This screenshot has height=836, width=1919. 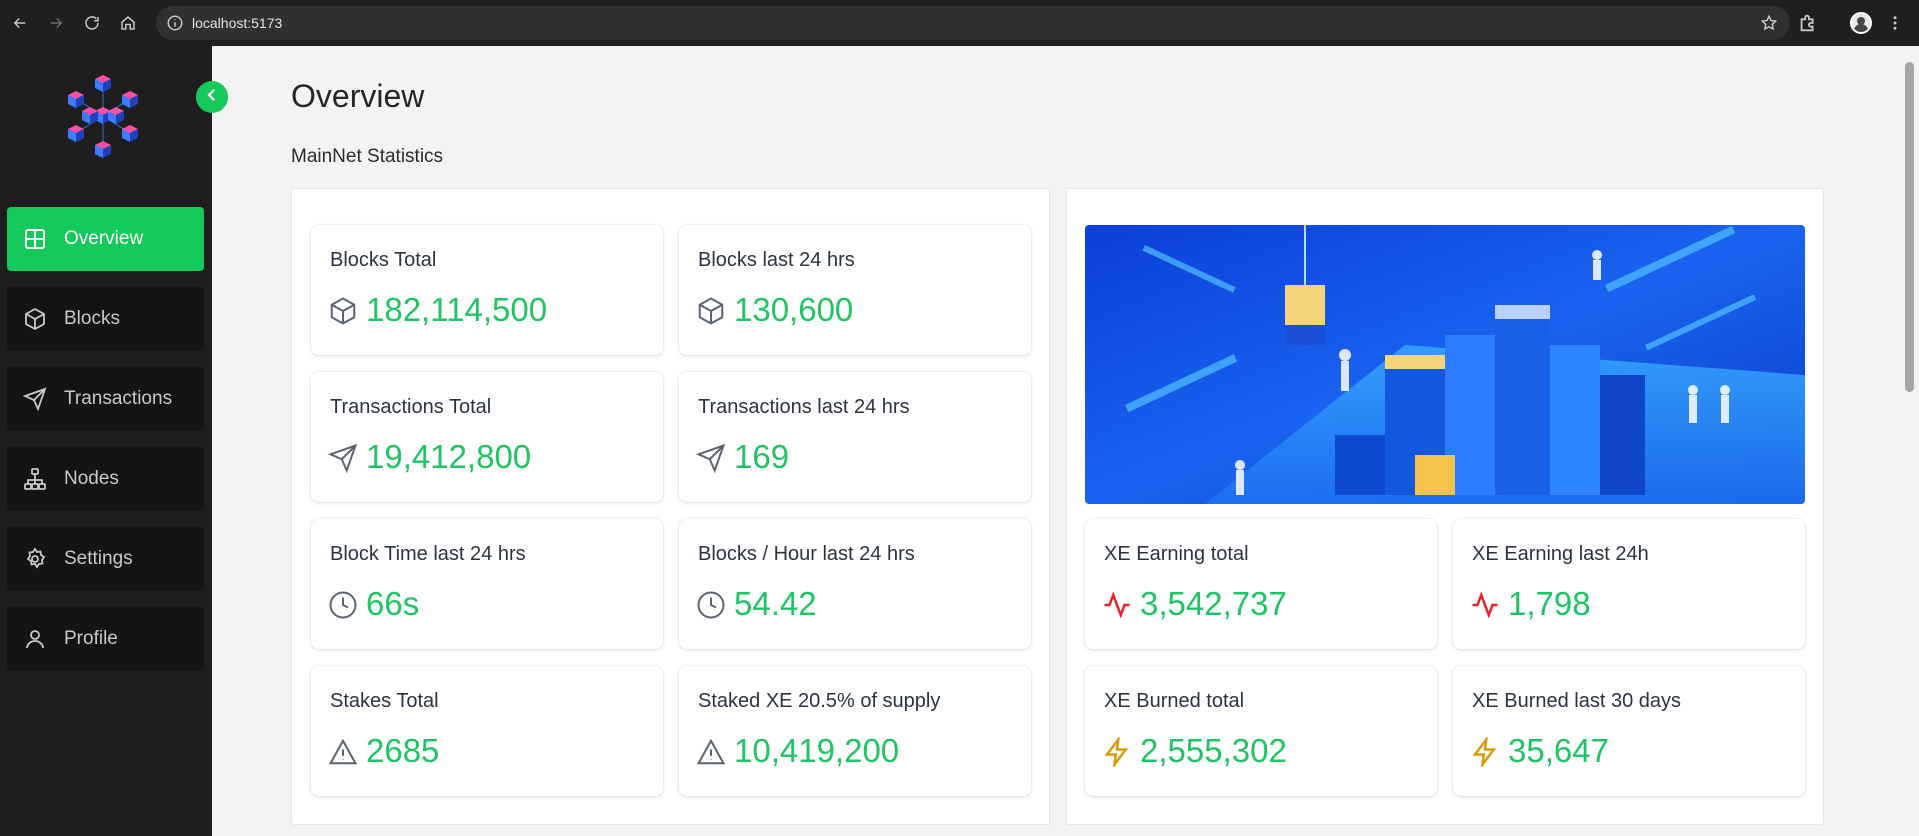 What do you see at coordinates (1909, 227) in the screenshot?
I see `page-scrollbar` at bounding box center [1909, 227].